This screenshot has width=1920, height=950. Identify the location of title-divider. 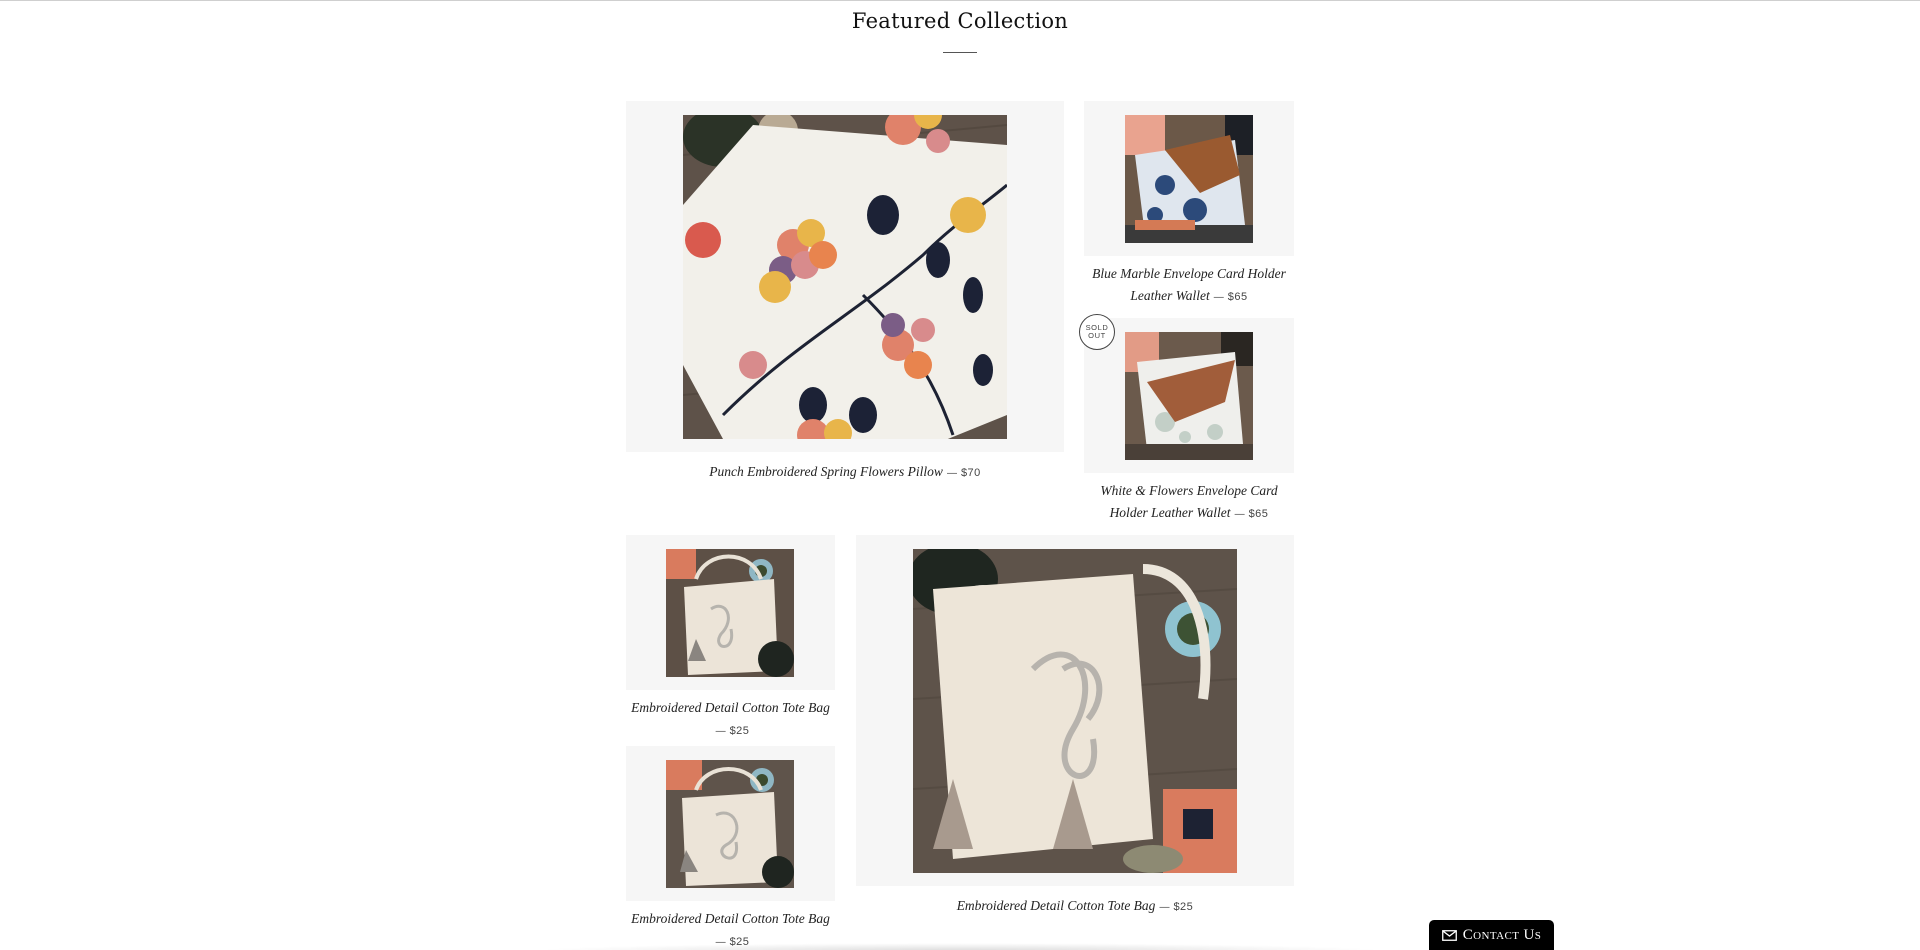
(960, 52).